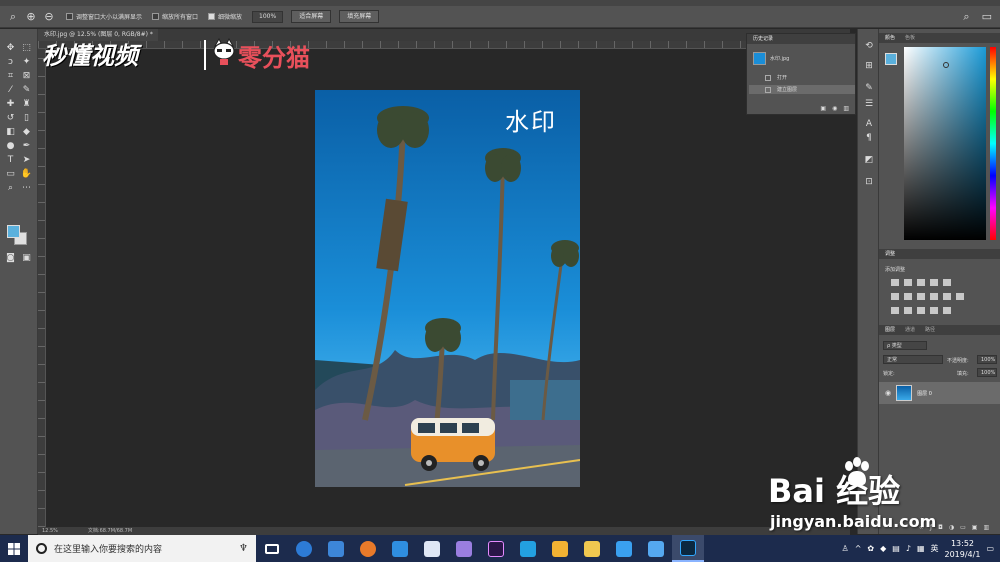 The image size is (1000, 562). Describe the element at coordinates (14, 548) in the screenshot. I see `start-button` at that location.